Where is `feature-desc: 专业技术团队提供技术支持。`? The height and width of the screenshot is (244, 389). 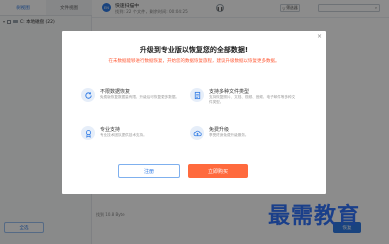
feature-desc: 专业技术团队提供技术支持。 is located at coordinates (123, 135).